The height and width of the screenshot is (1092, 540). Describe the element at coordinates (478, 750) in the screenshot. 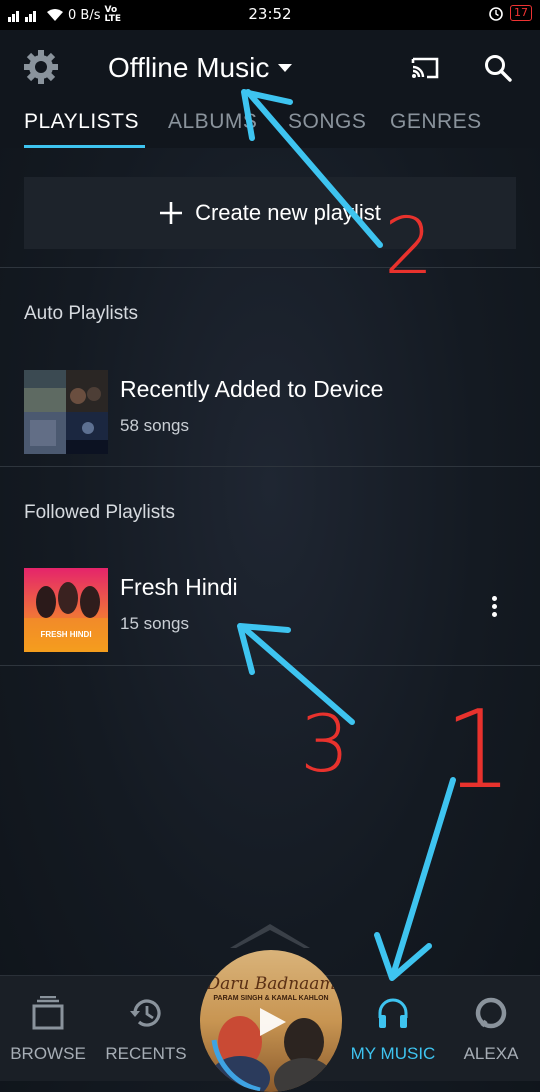

I see `annotation-number-1: 1` at that location.